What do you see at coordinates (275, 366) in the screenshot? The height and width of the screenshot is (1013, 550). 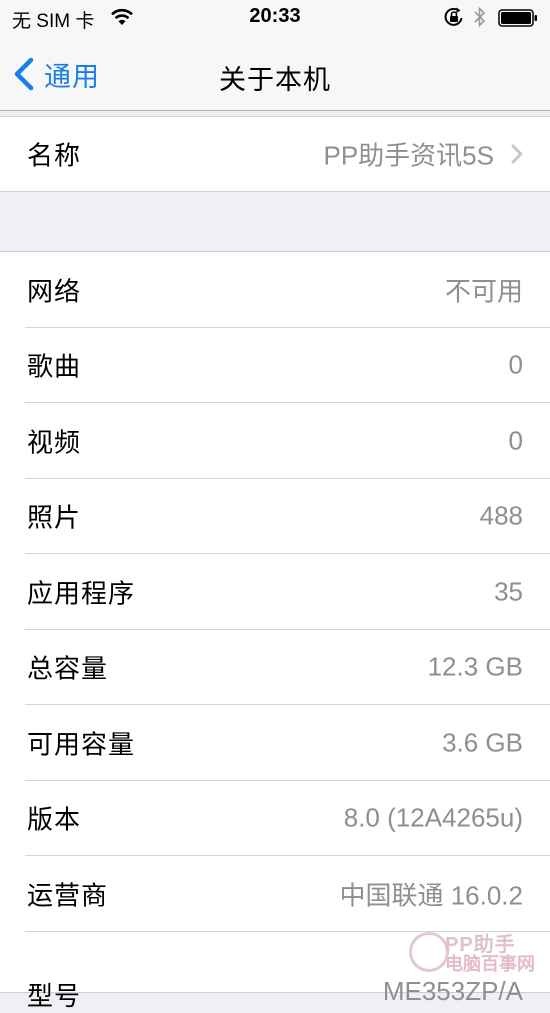 I see `info-row-songs: 歌曲 0` at bounding box center [275, 366].